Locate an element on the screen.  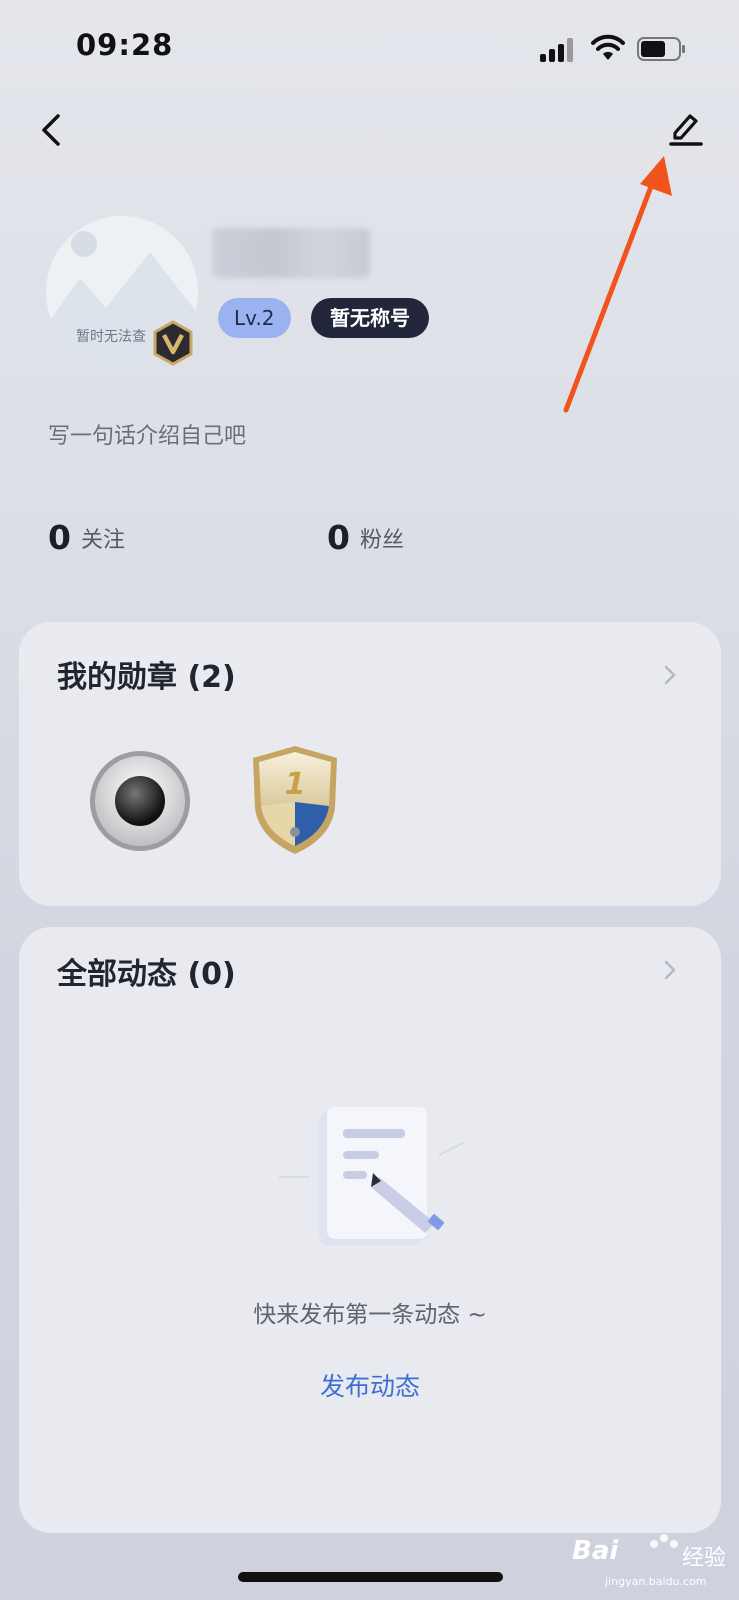
home-indicator is located at coordinates (370, 1577).